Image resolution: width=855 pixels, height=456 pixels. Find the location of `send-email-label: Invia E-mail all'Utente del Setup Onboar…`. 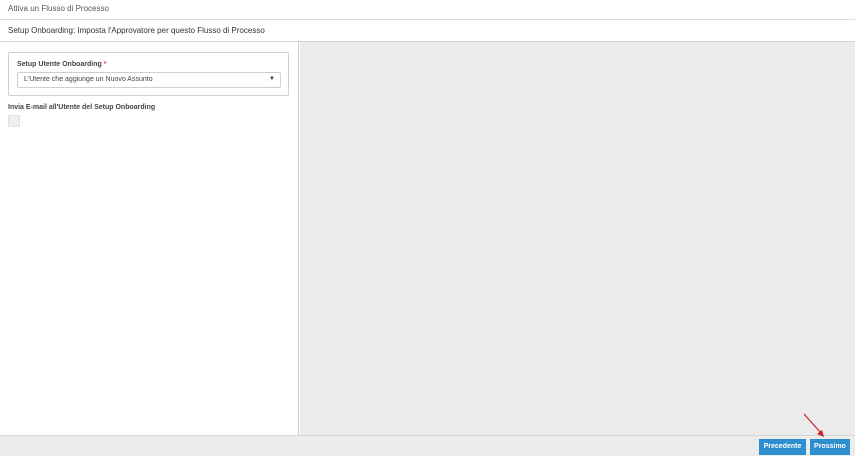

send-email-label: Invia E-mail all'Utente del Setup Onboar… is located at coordinates (82, 107).